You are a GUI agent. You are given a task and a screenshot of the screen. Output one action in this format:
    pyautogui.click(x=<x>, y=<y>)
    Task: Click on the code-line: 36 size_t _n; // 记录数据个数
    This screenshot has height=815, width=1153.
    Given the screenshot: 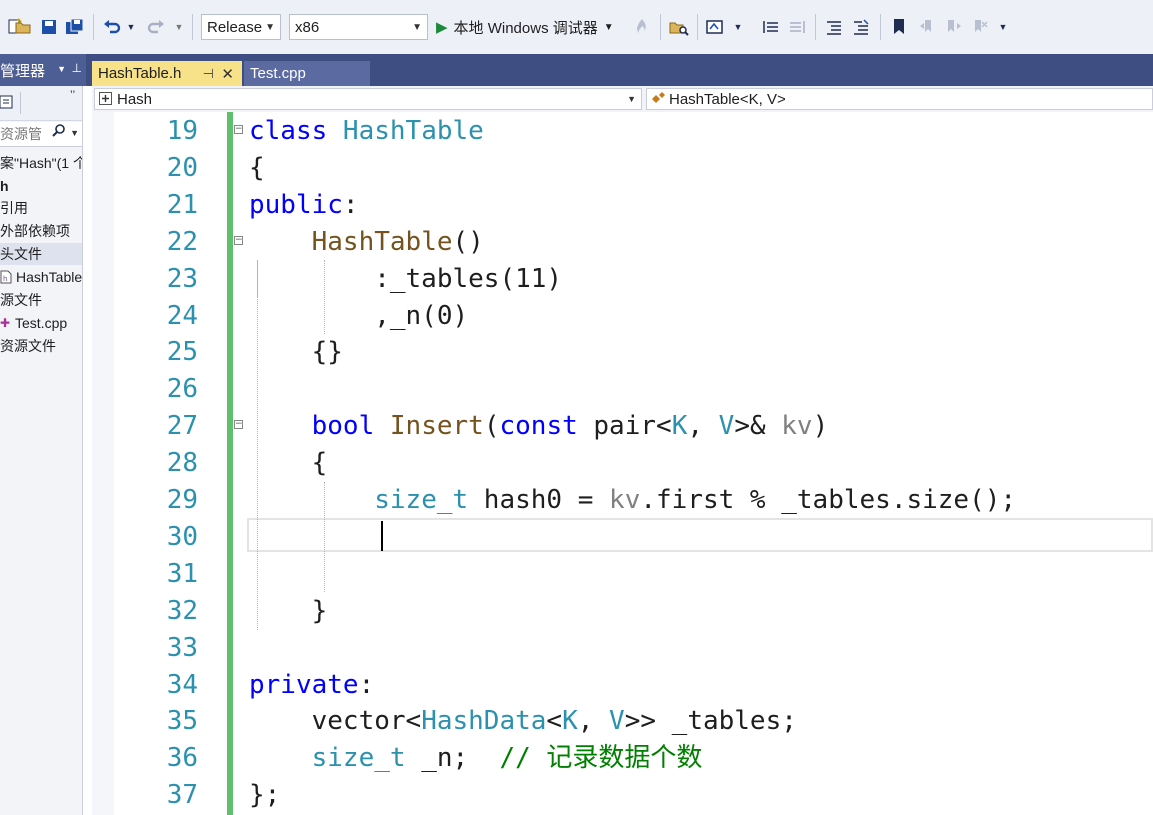 What is the action you would take?
    pyautogui.click(x=622, y=758)
    